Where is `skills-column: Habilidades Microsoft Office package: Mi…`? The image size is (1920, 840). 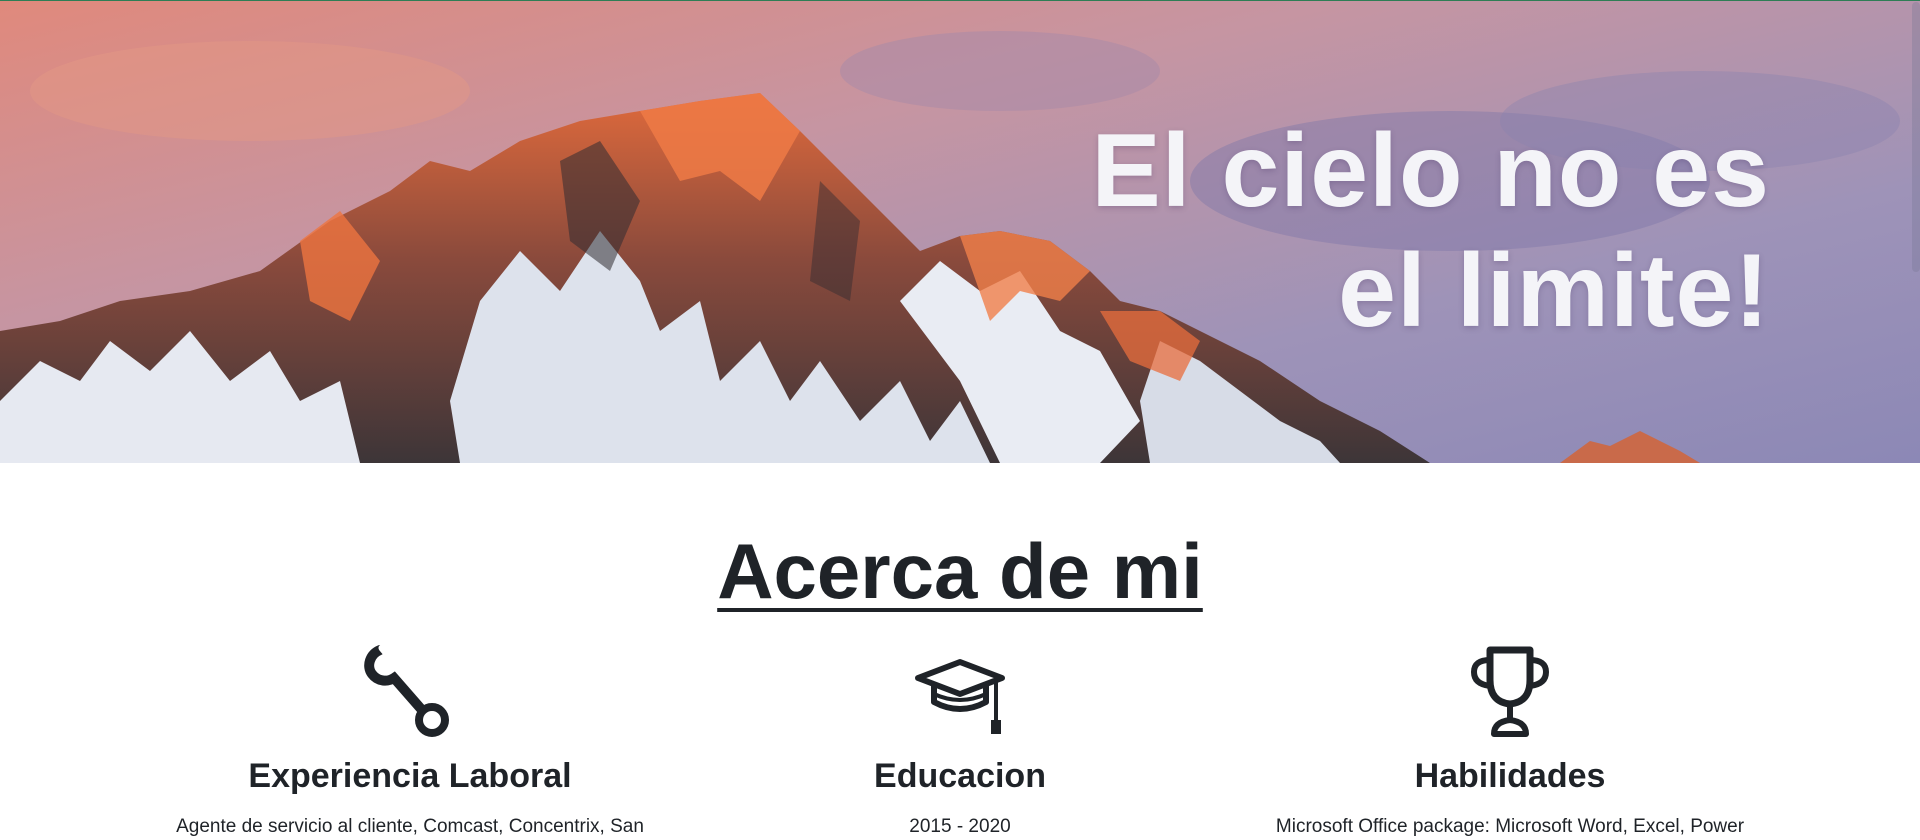 skills-column: Habilidades Microsoft Office package: Mi… is located at coordinates (1510, 740).